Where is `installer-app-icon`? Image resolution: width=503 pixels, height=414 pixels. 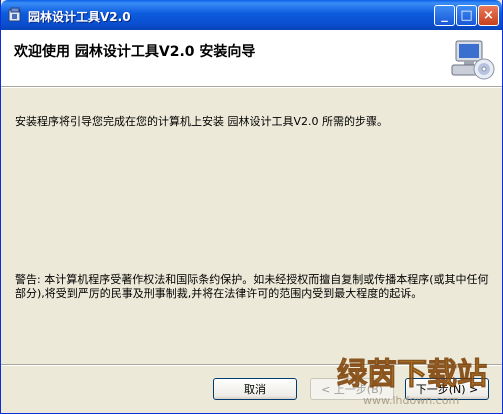
installer-app-icon is located at coordinates (14, 14).